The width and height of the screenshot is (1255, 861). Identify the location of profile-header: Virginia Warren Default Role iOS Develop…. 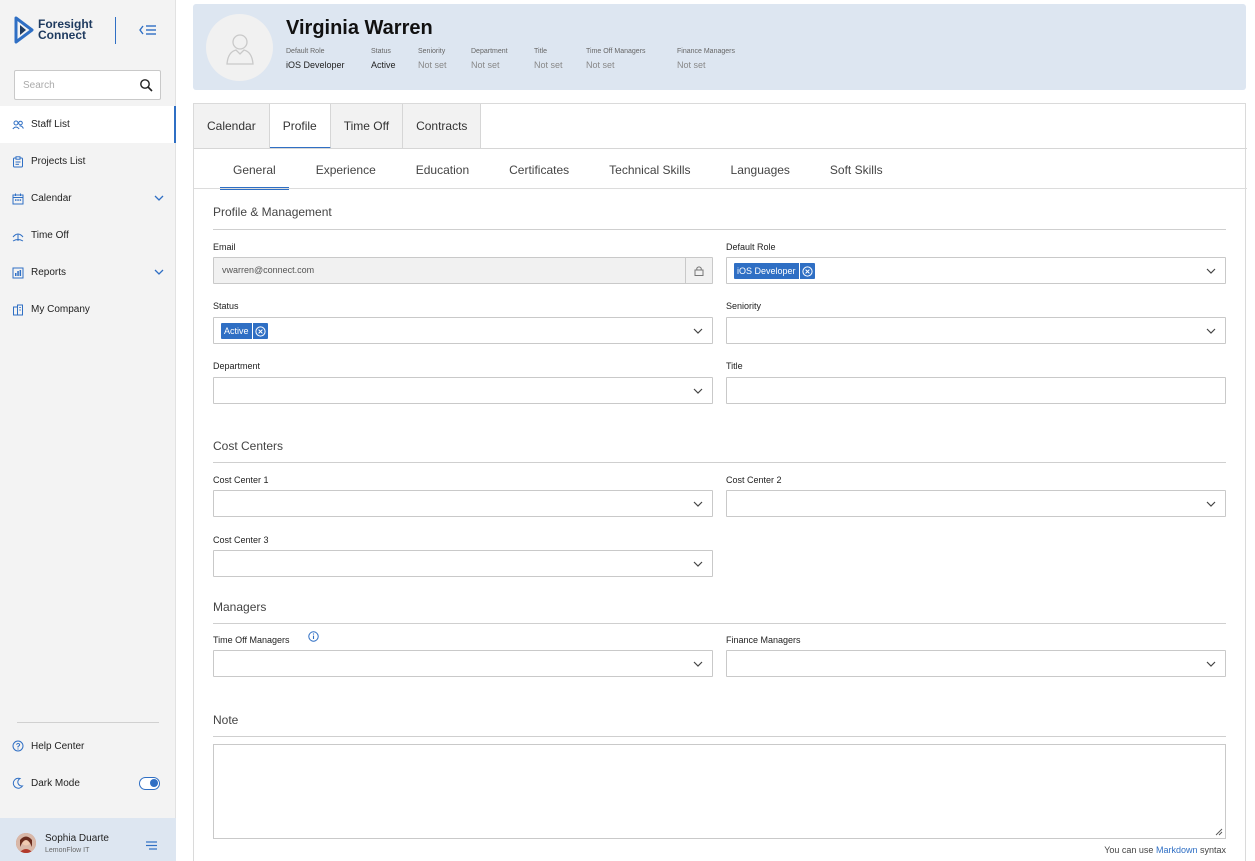
(719, 47).